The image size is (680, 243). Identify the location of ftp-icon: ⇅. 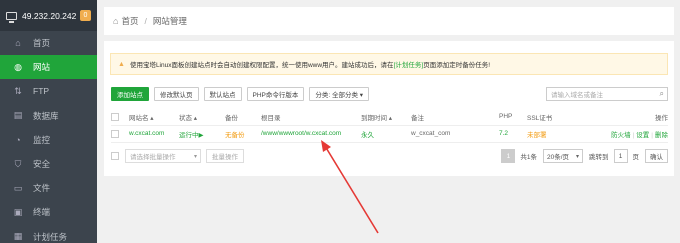
(18, 90).